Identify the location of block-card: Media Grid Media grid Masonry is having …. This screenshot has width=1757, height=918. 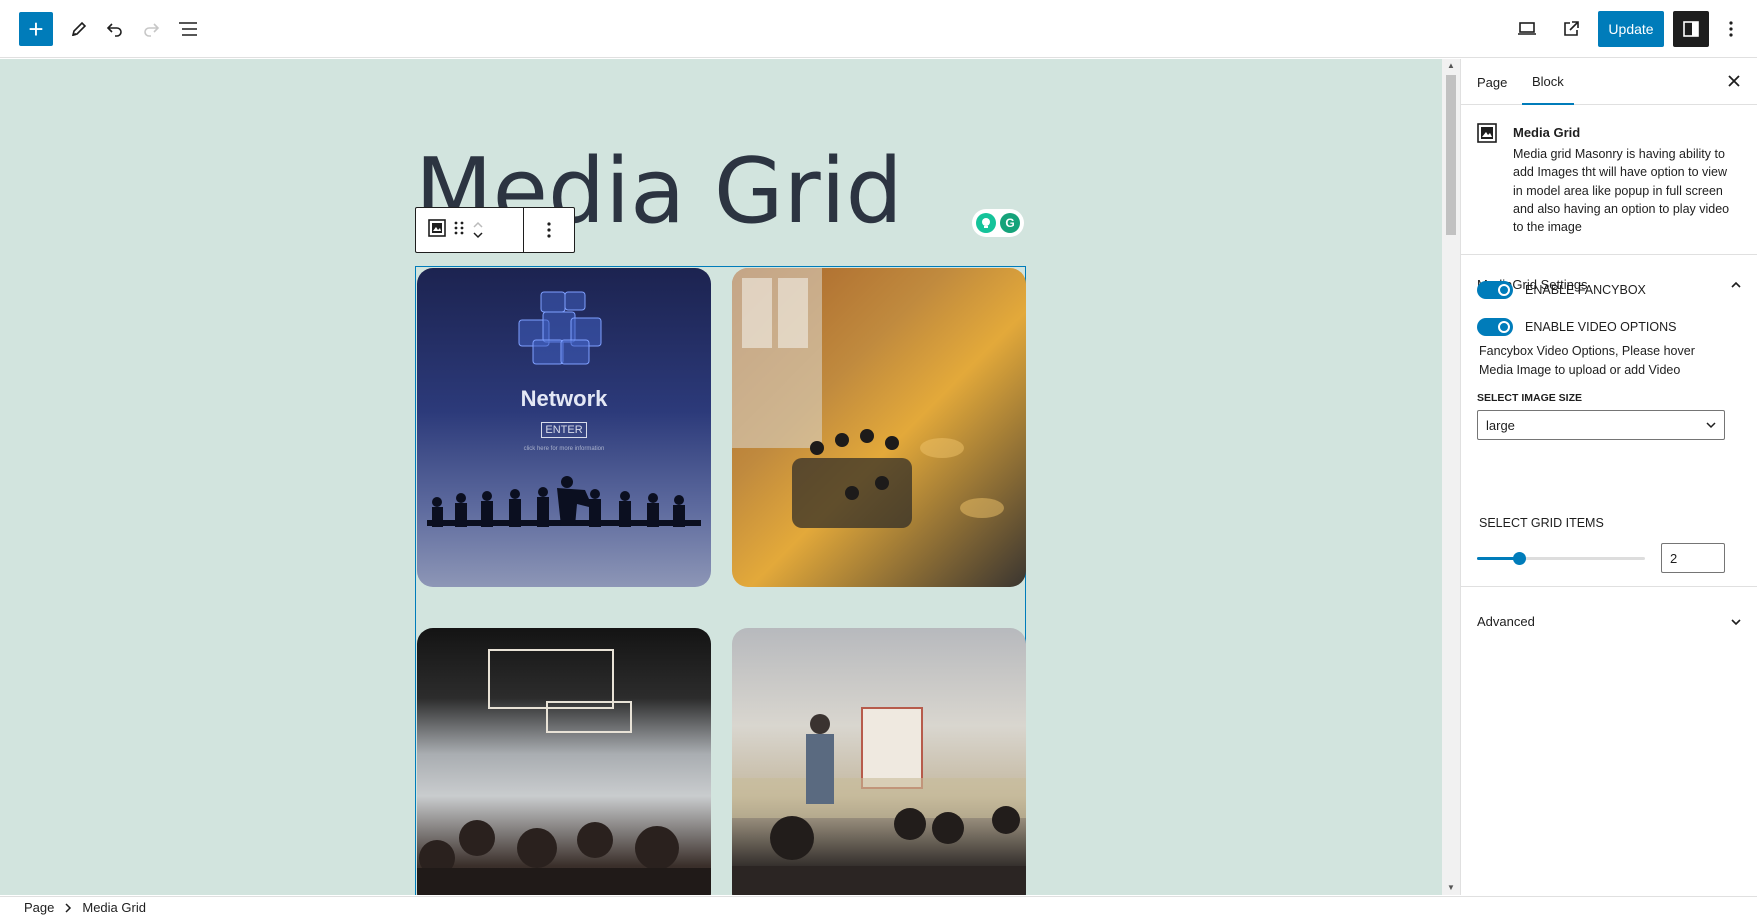
(1609, 180).